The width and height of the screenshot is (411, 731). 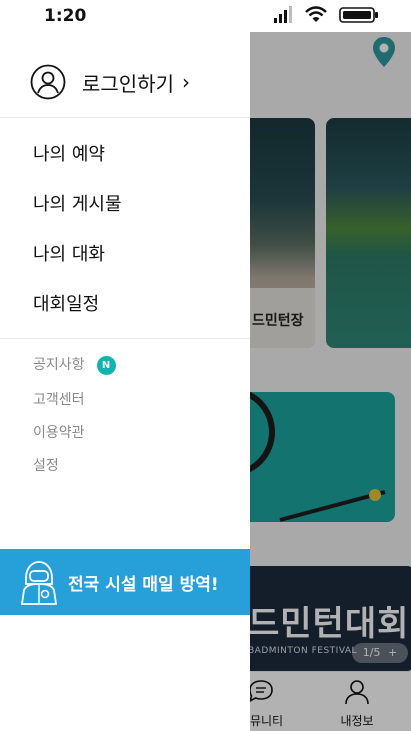 What do you see at coordinates (59, 432) in the screenshot?
I see `menu-terms: 이용약관` at bounding box center [59, 432].